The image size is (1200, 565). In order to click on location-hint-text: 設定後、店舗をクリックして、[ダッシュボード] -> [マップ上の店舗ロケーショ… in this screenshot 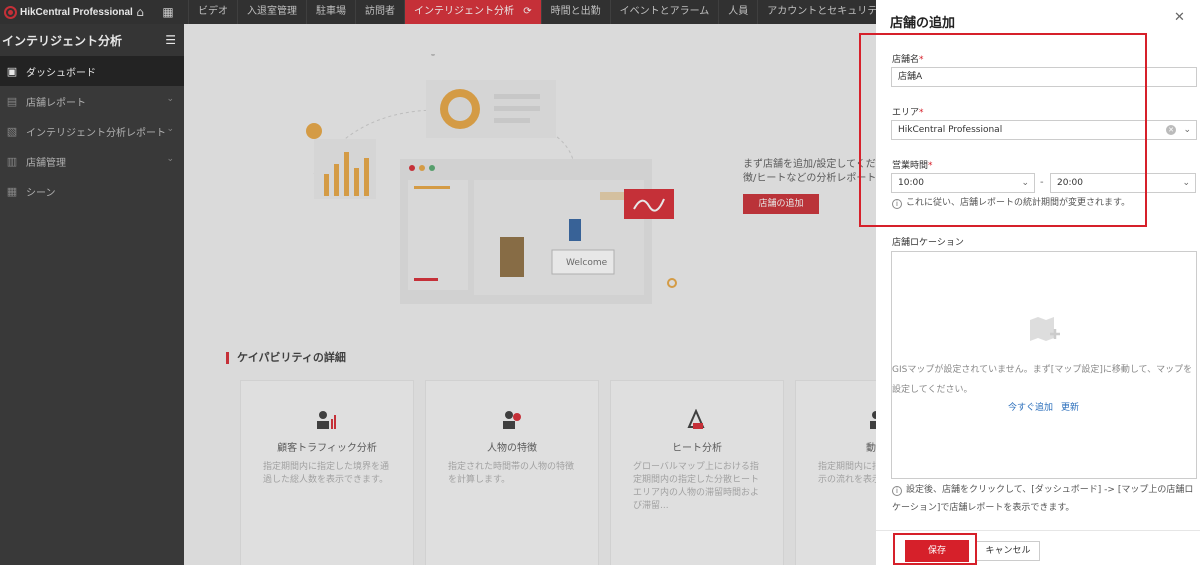, I will do `click(1043, 499)`.